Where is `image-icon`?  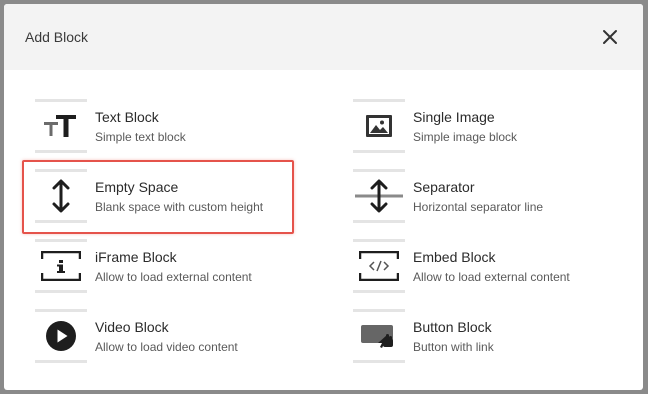 image-icon is located at coordinates (379, 126).